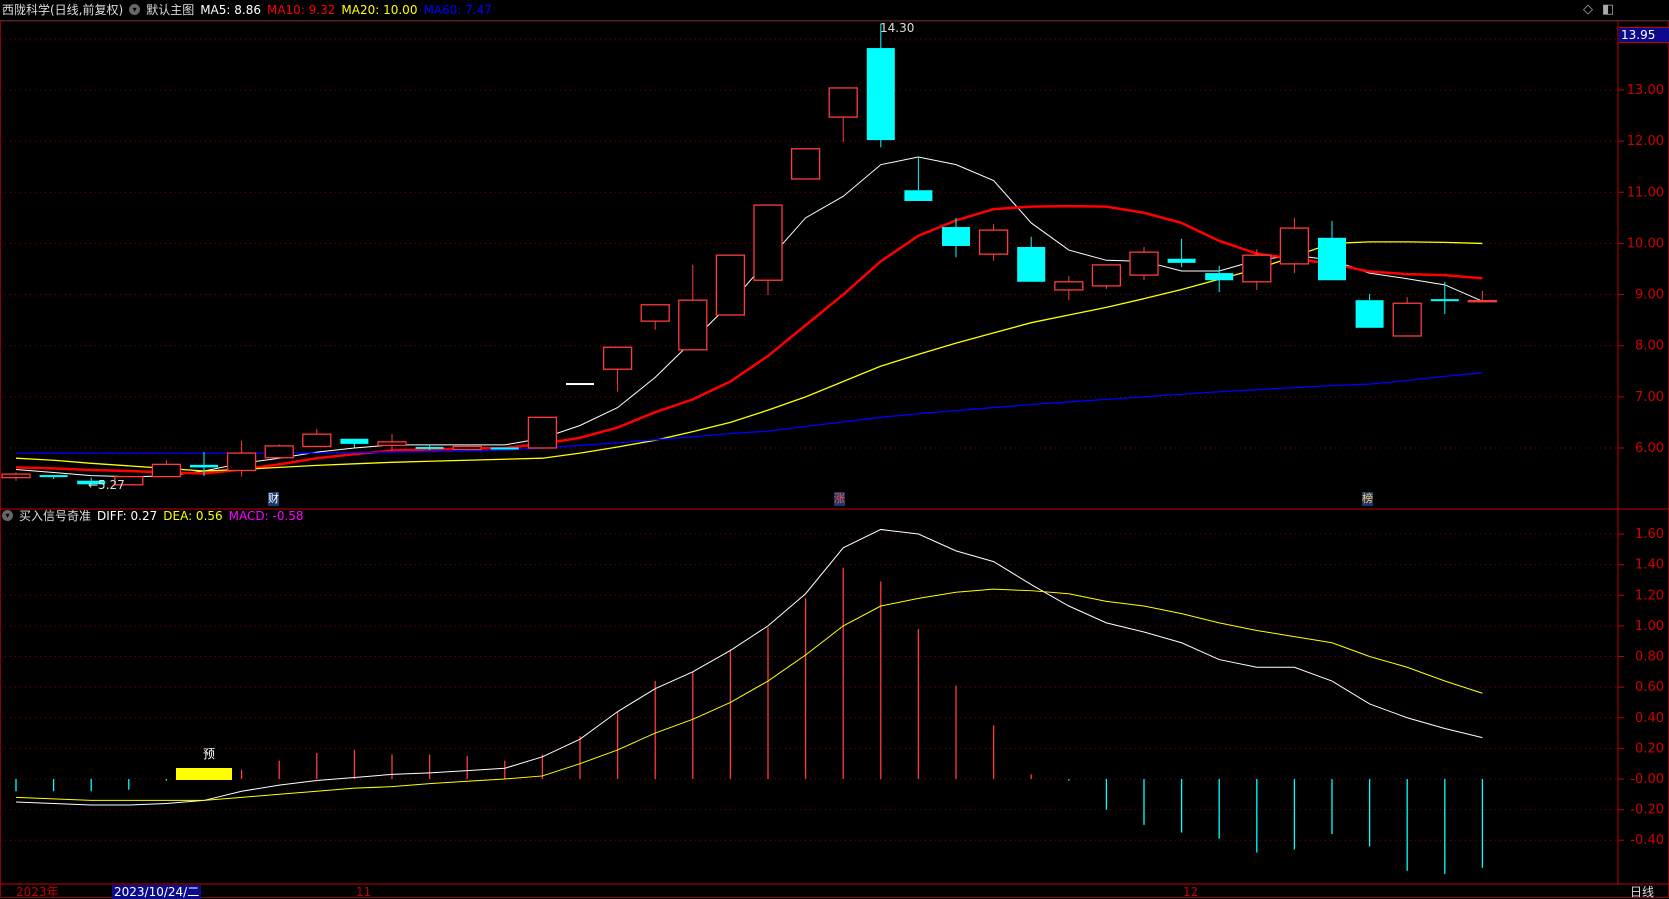 The width and height of the screenshot is (1669, 899). I want to click on year-label: 2023年, so click(37, 892).